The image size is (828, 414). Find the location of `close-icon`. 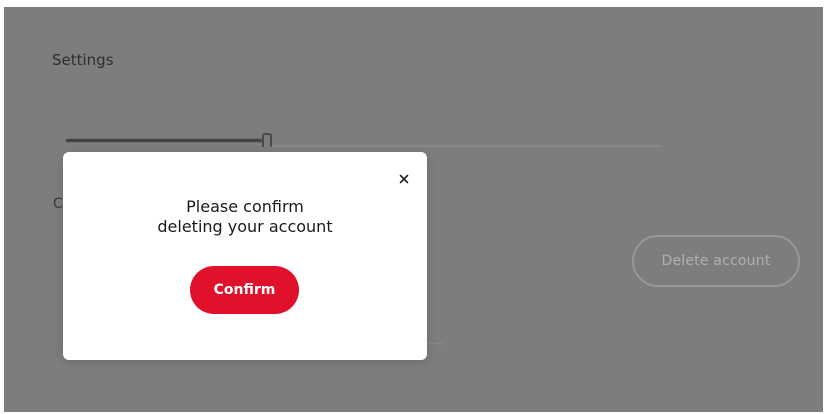

close-icon is located at coordinates (404, 179).